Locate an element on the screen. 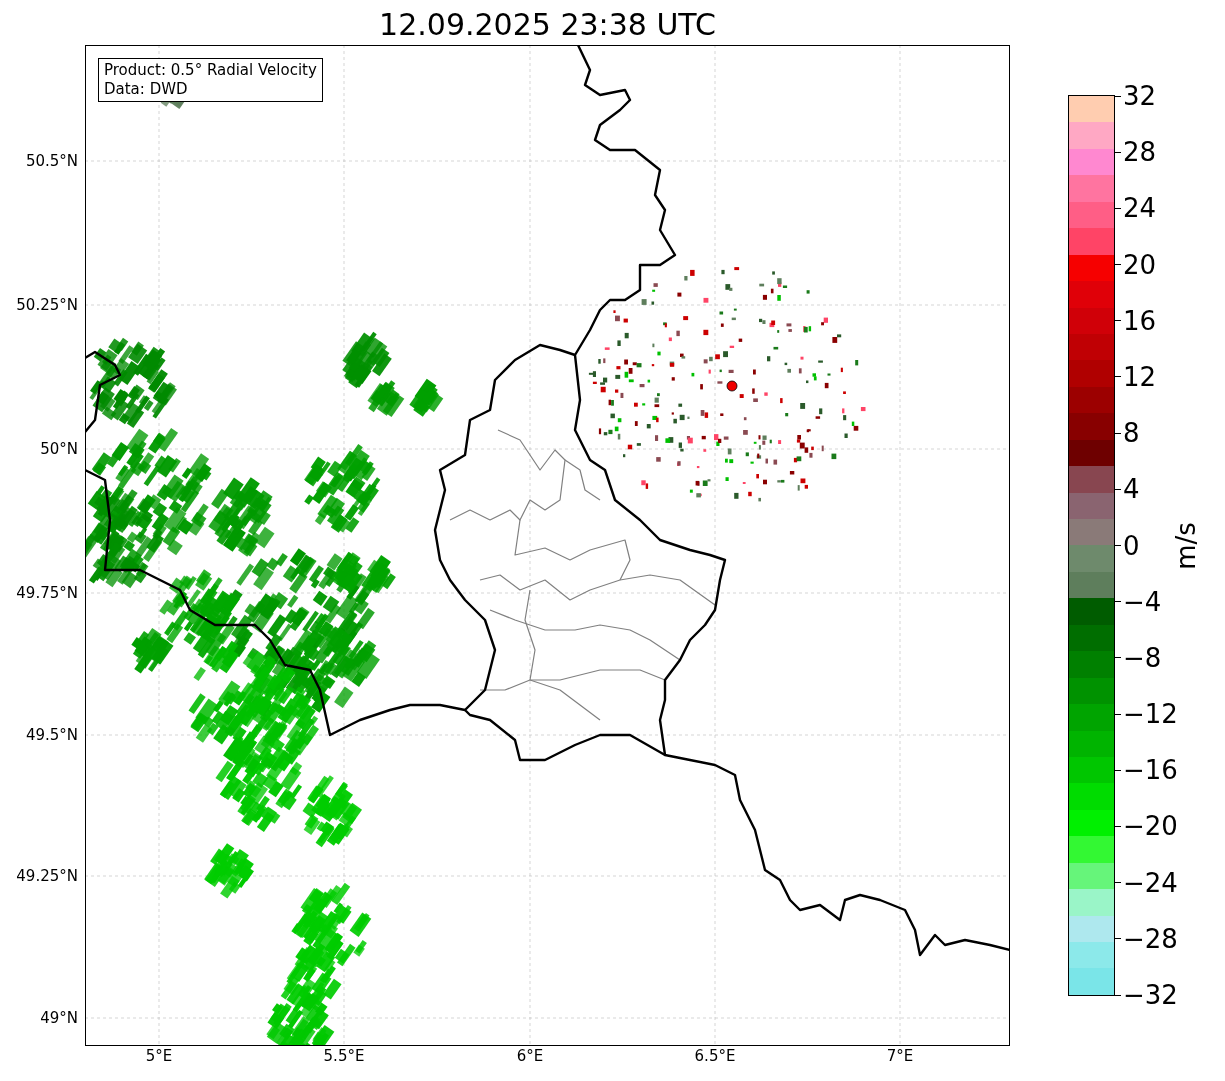 The image size is (1225, 1081). tick-label: 20 is located at coordinates (1140, 264).